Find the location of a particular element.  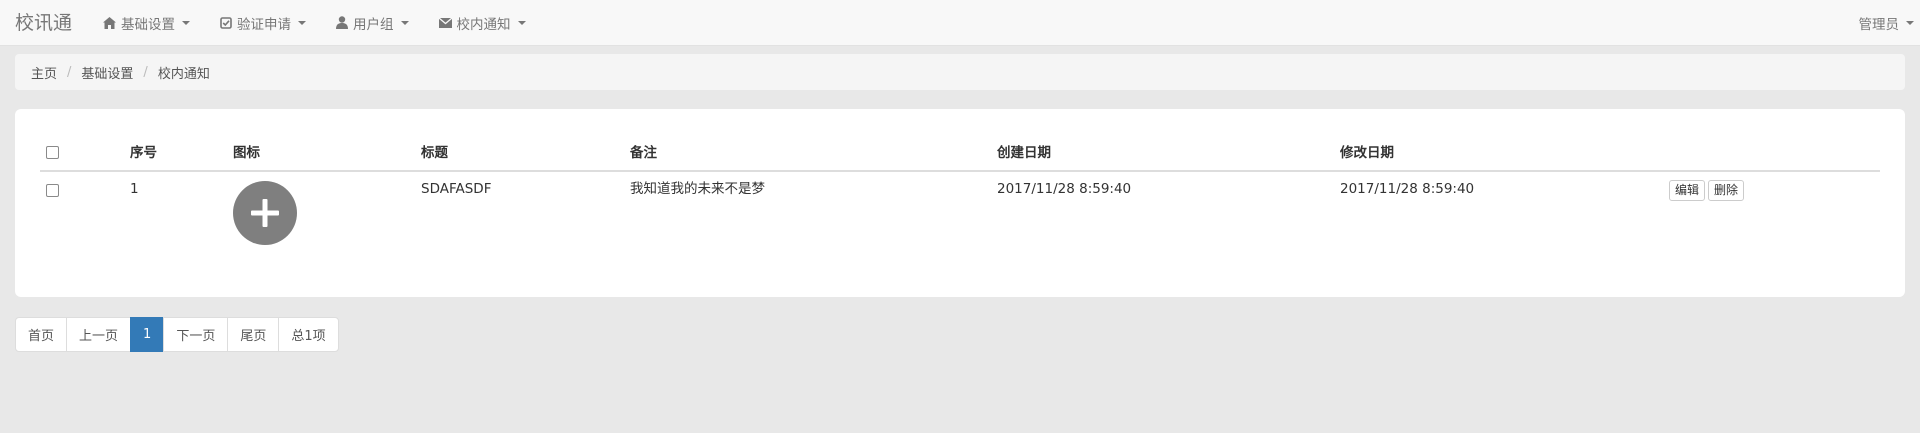

user-icon is located at coordinates (342, 22).